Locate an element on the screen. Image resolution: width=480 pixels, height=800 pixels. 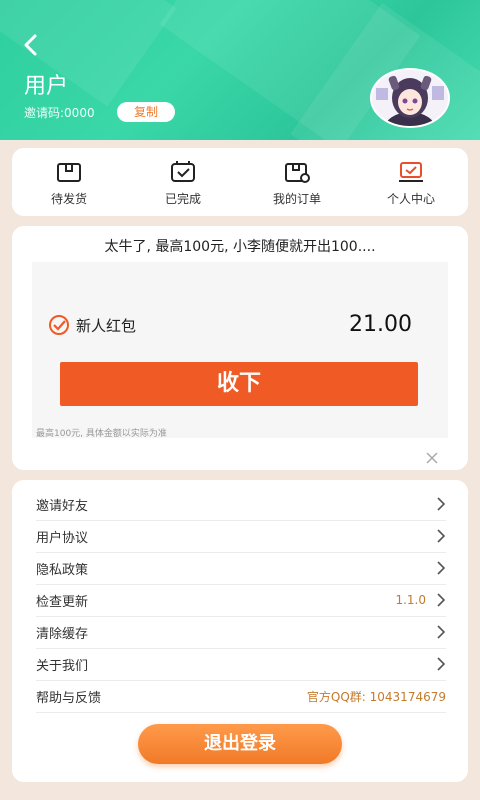
quick-item-personal-center: 个人中心 is located at coordinates (411, 182).